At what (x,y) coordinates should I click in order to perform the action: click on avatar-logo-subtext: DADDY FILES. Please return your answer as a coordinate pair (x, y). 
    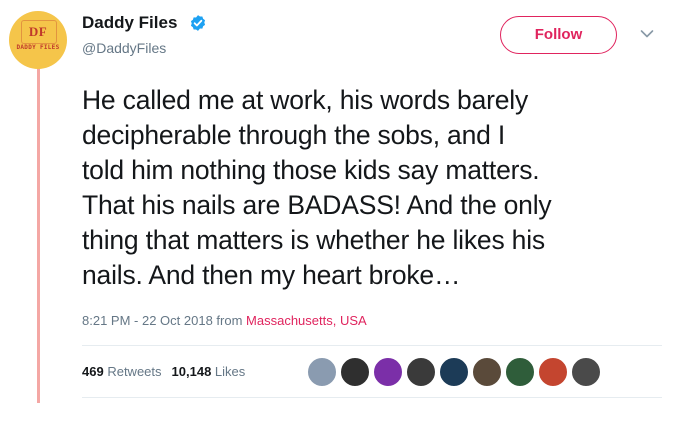
    Looking at the image, I should click on (38, 47).